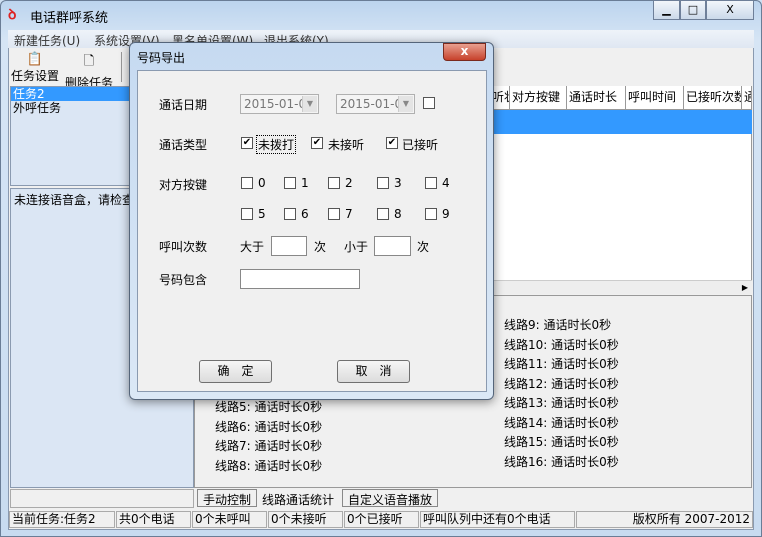  I want to click on key-5-checkbox, so click(247, 214).